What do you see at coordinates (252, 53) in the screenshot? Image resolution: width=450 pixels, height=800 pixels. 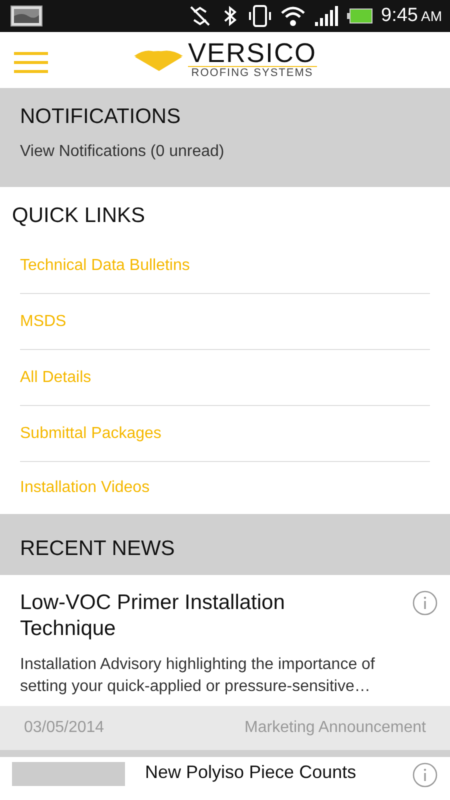 I see `logo-name: VERSICO` at bounding box center [252, 53].